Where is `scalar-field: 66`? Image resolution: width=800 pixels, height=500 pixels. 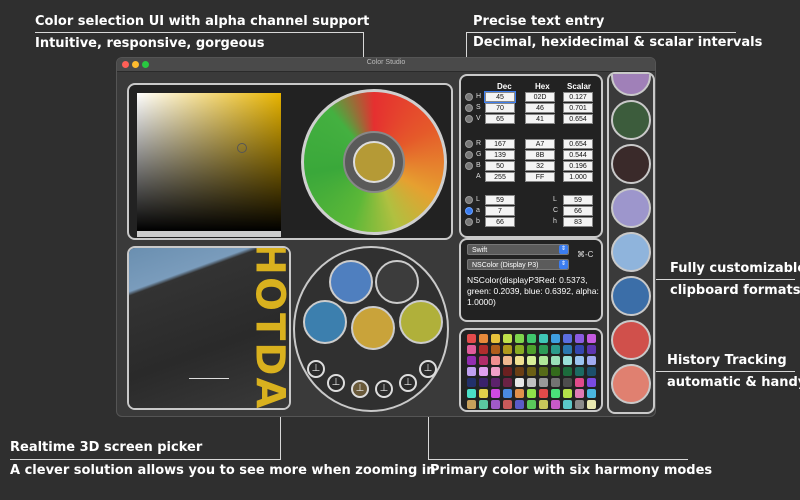 scalar-field: 66 is located at coordinates (578, 211).